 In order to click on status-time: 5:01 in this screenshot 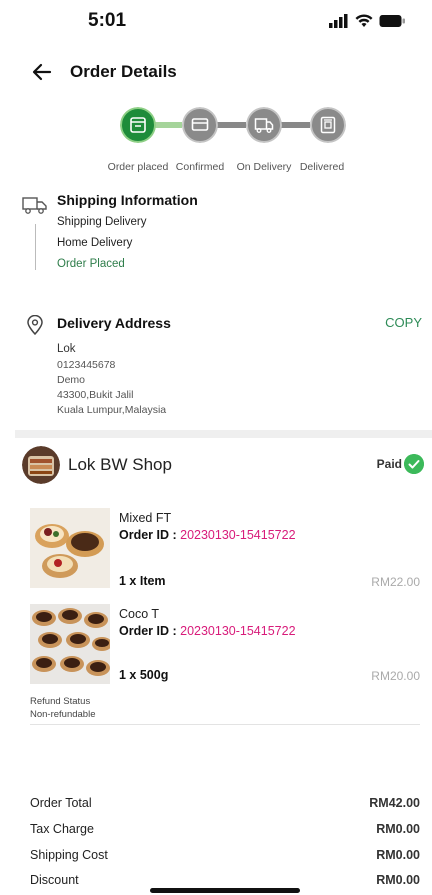, I will do `click(107, 20)`.